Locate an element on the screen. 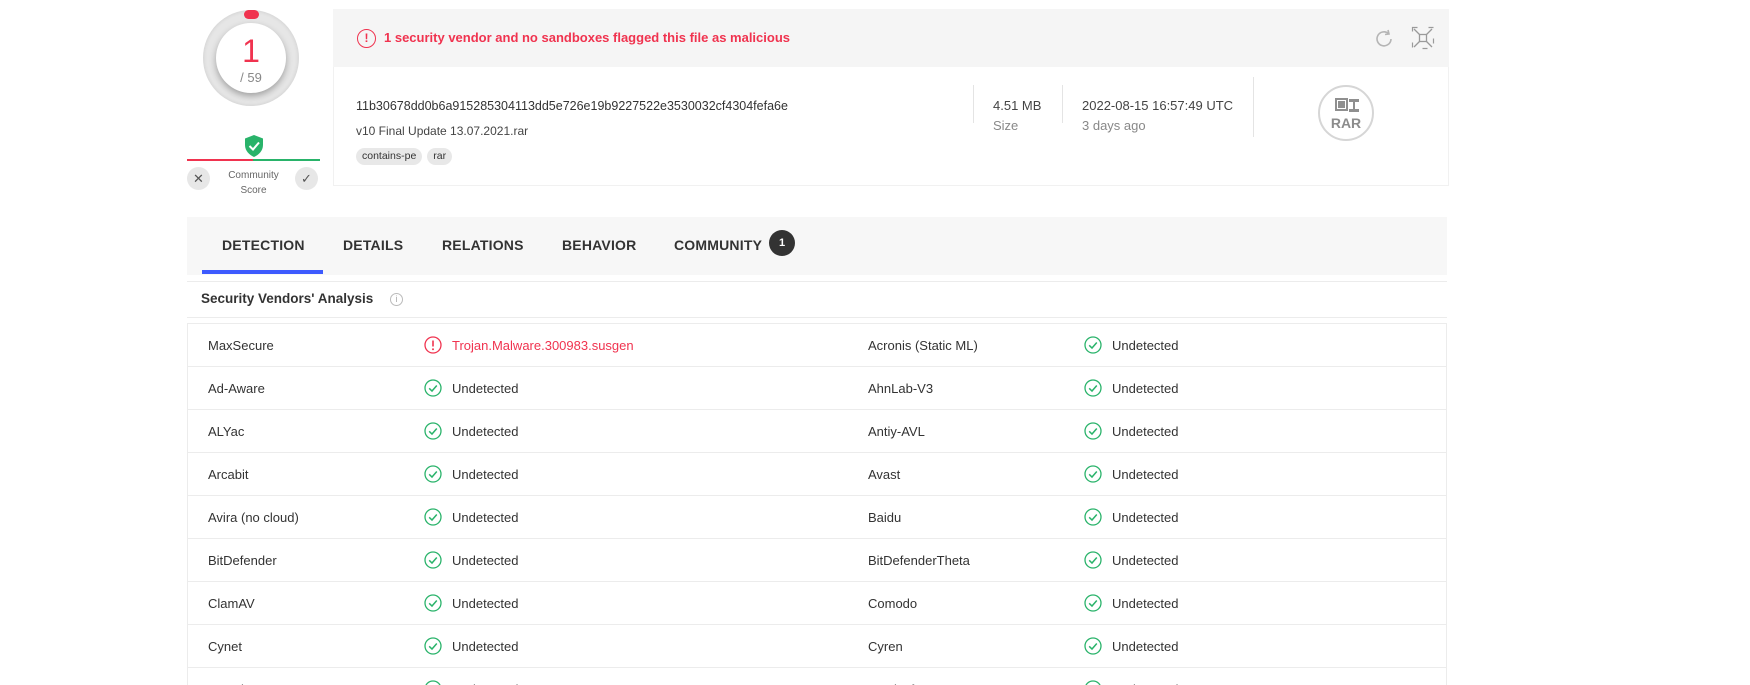  vendor-name: Antiy-AVL is located at coordinates (896, 431).